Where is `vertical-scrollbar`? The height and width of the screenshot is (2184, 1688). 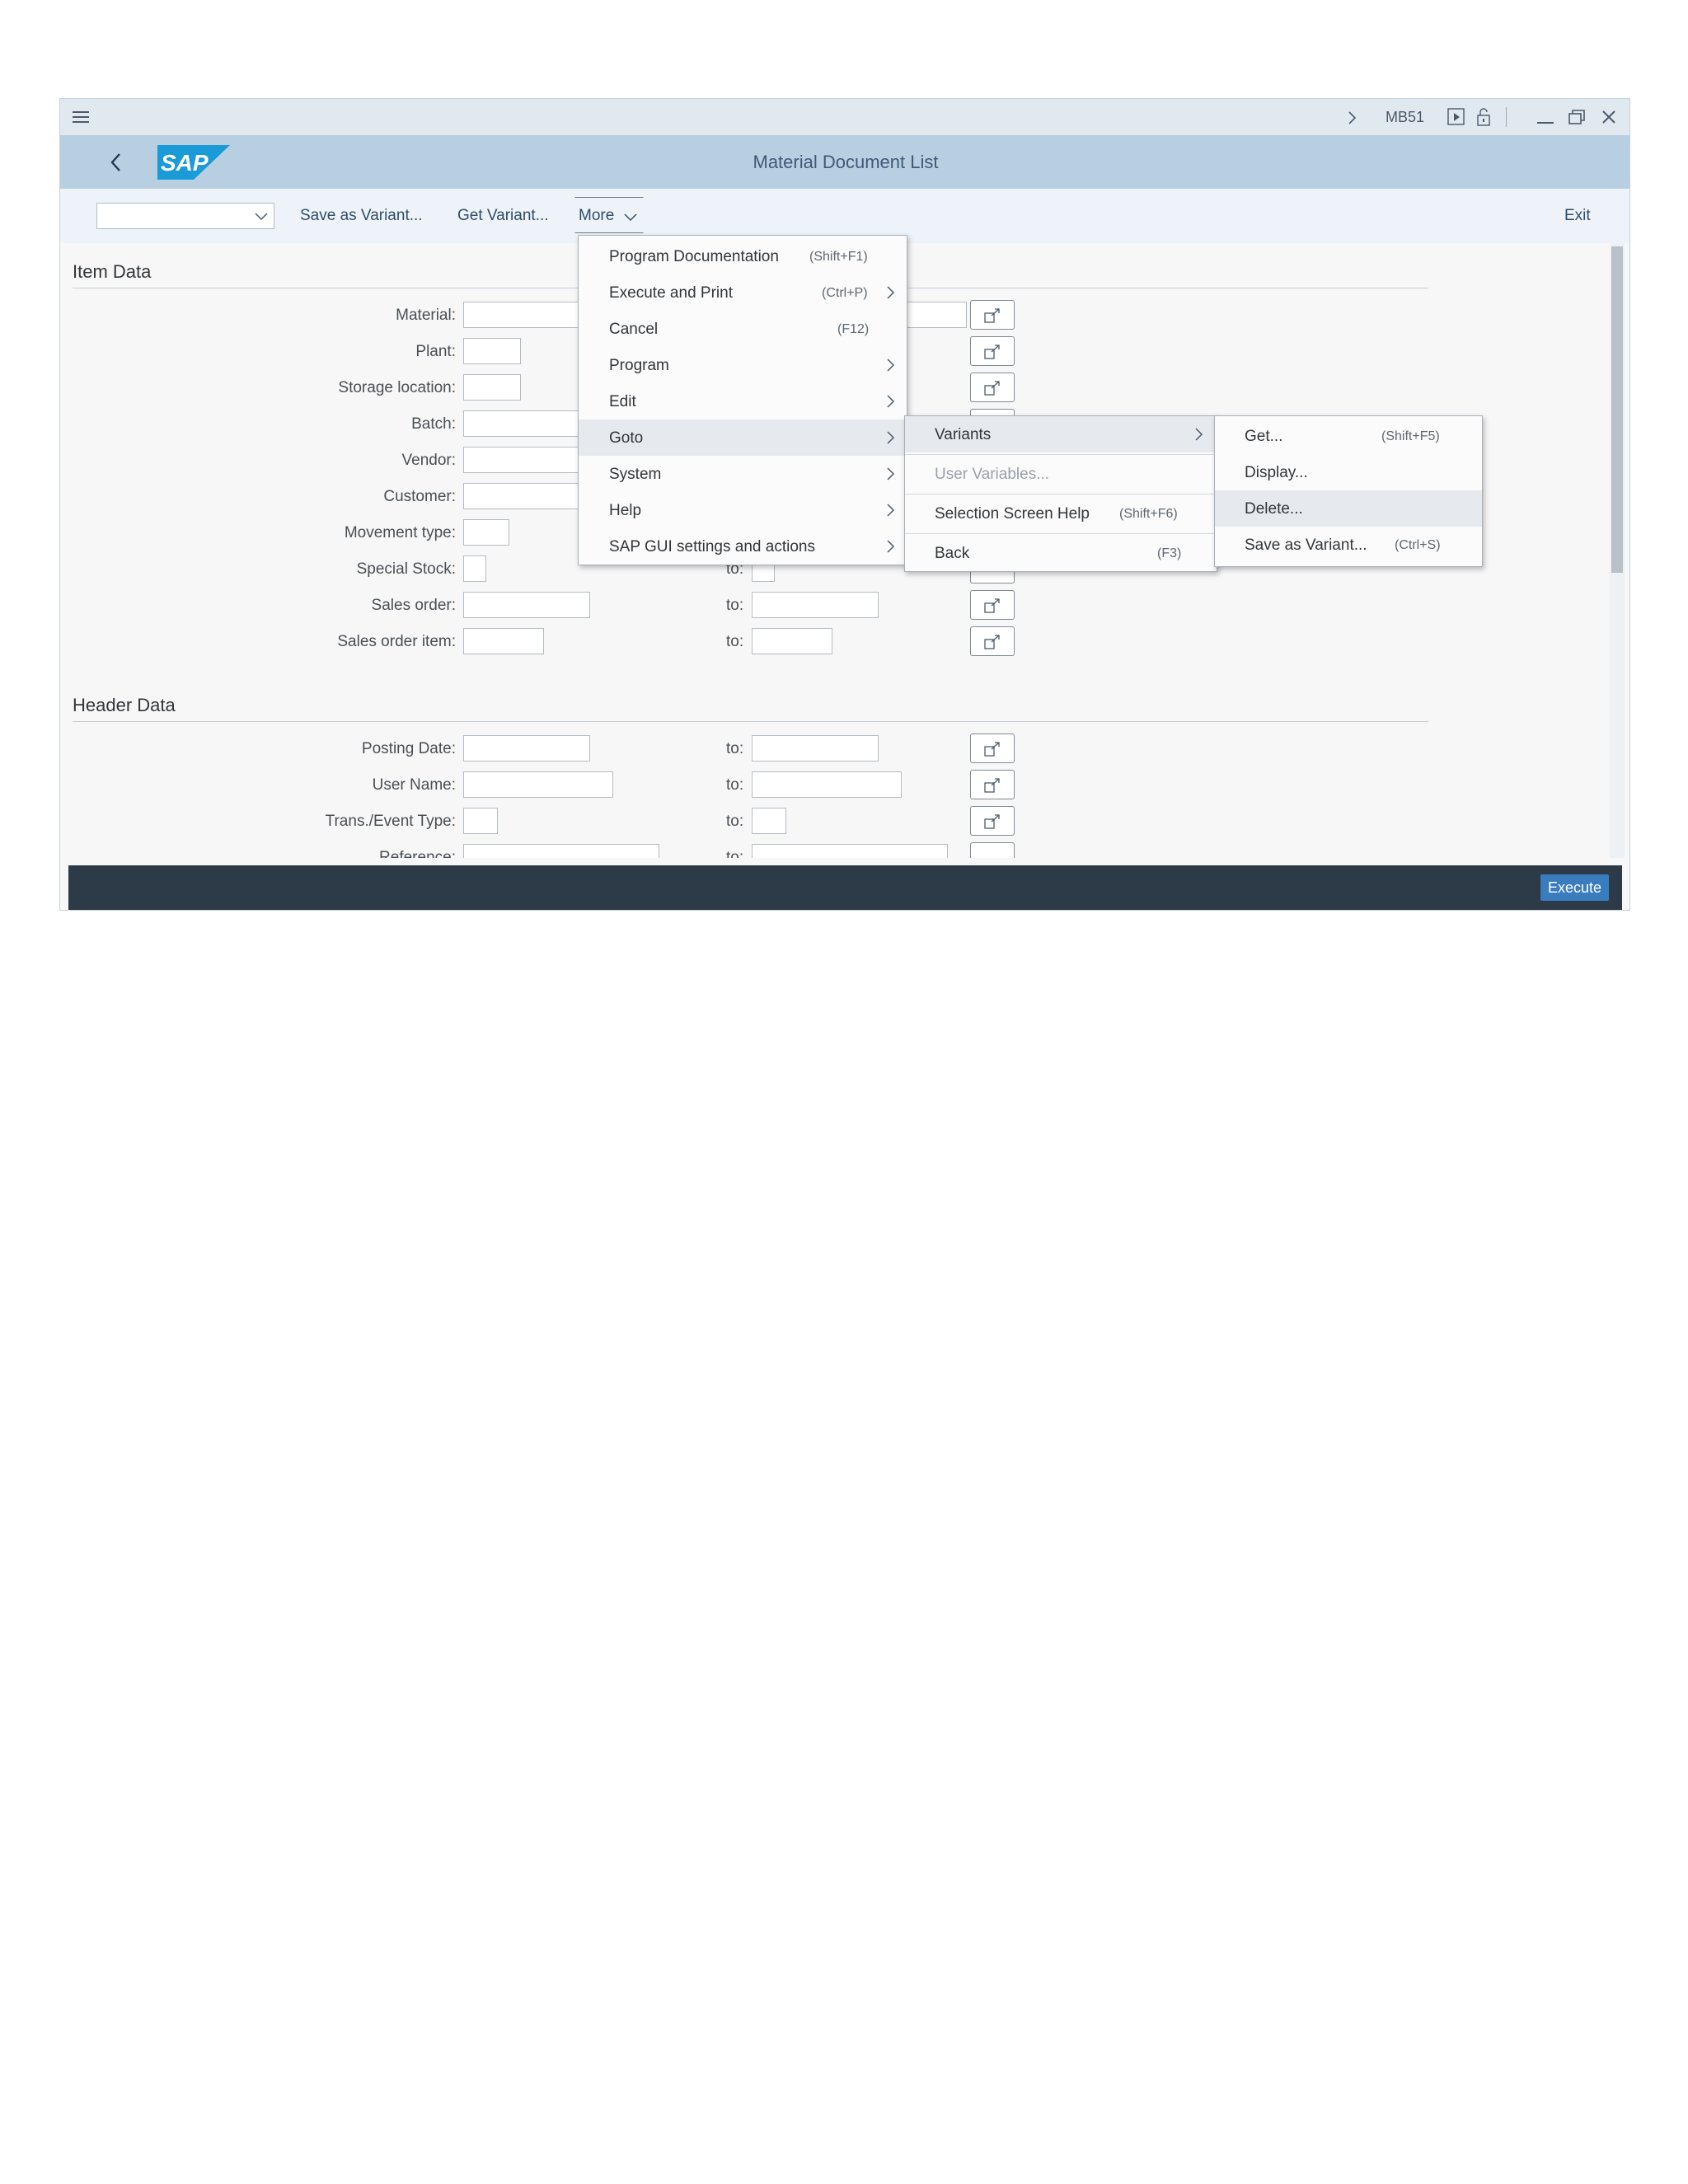 vertical-scrollbar is located at coordinates (1617, 550).